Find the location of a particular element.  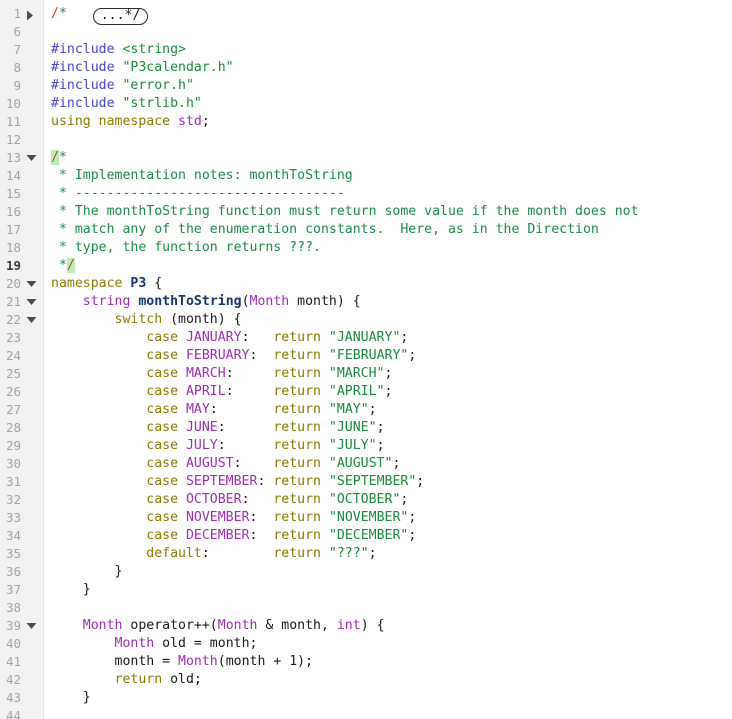

line-number: 6 is located at coordinates (17, 31).